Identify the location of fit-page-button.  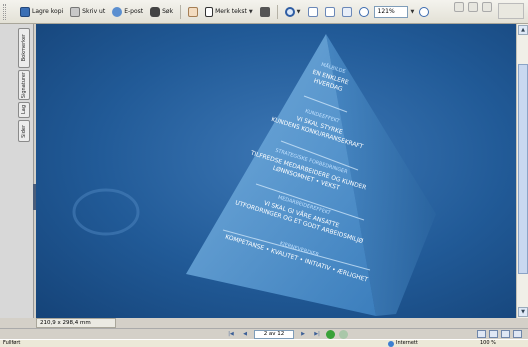
(330, 12).